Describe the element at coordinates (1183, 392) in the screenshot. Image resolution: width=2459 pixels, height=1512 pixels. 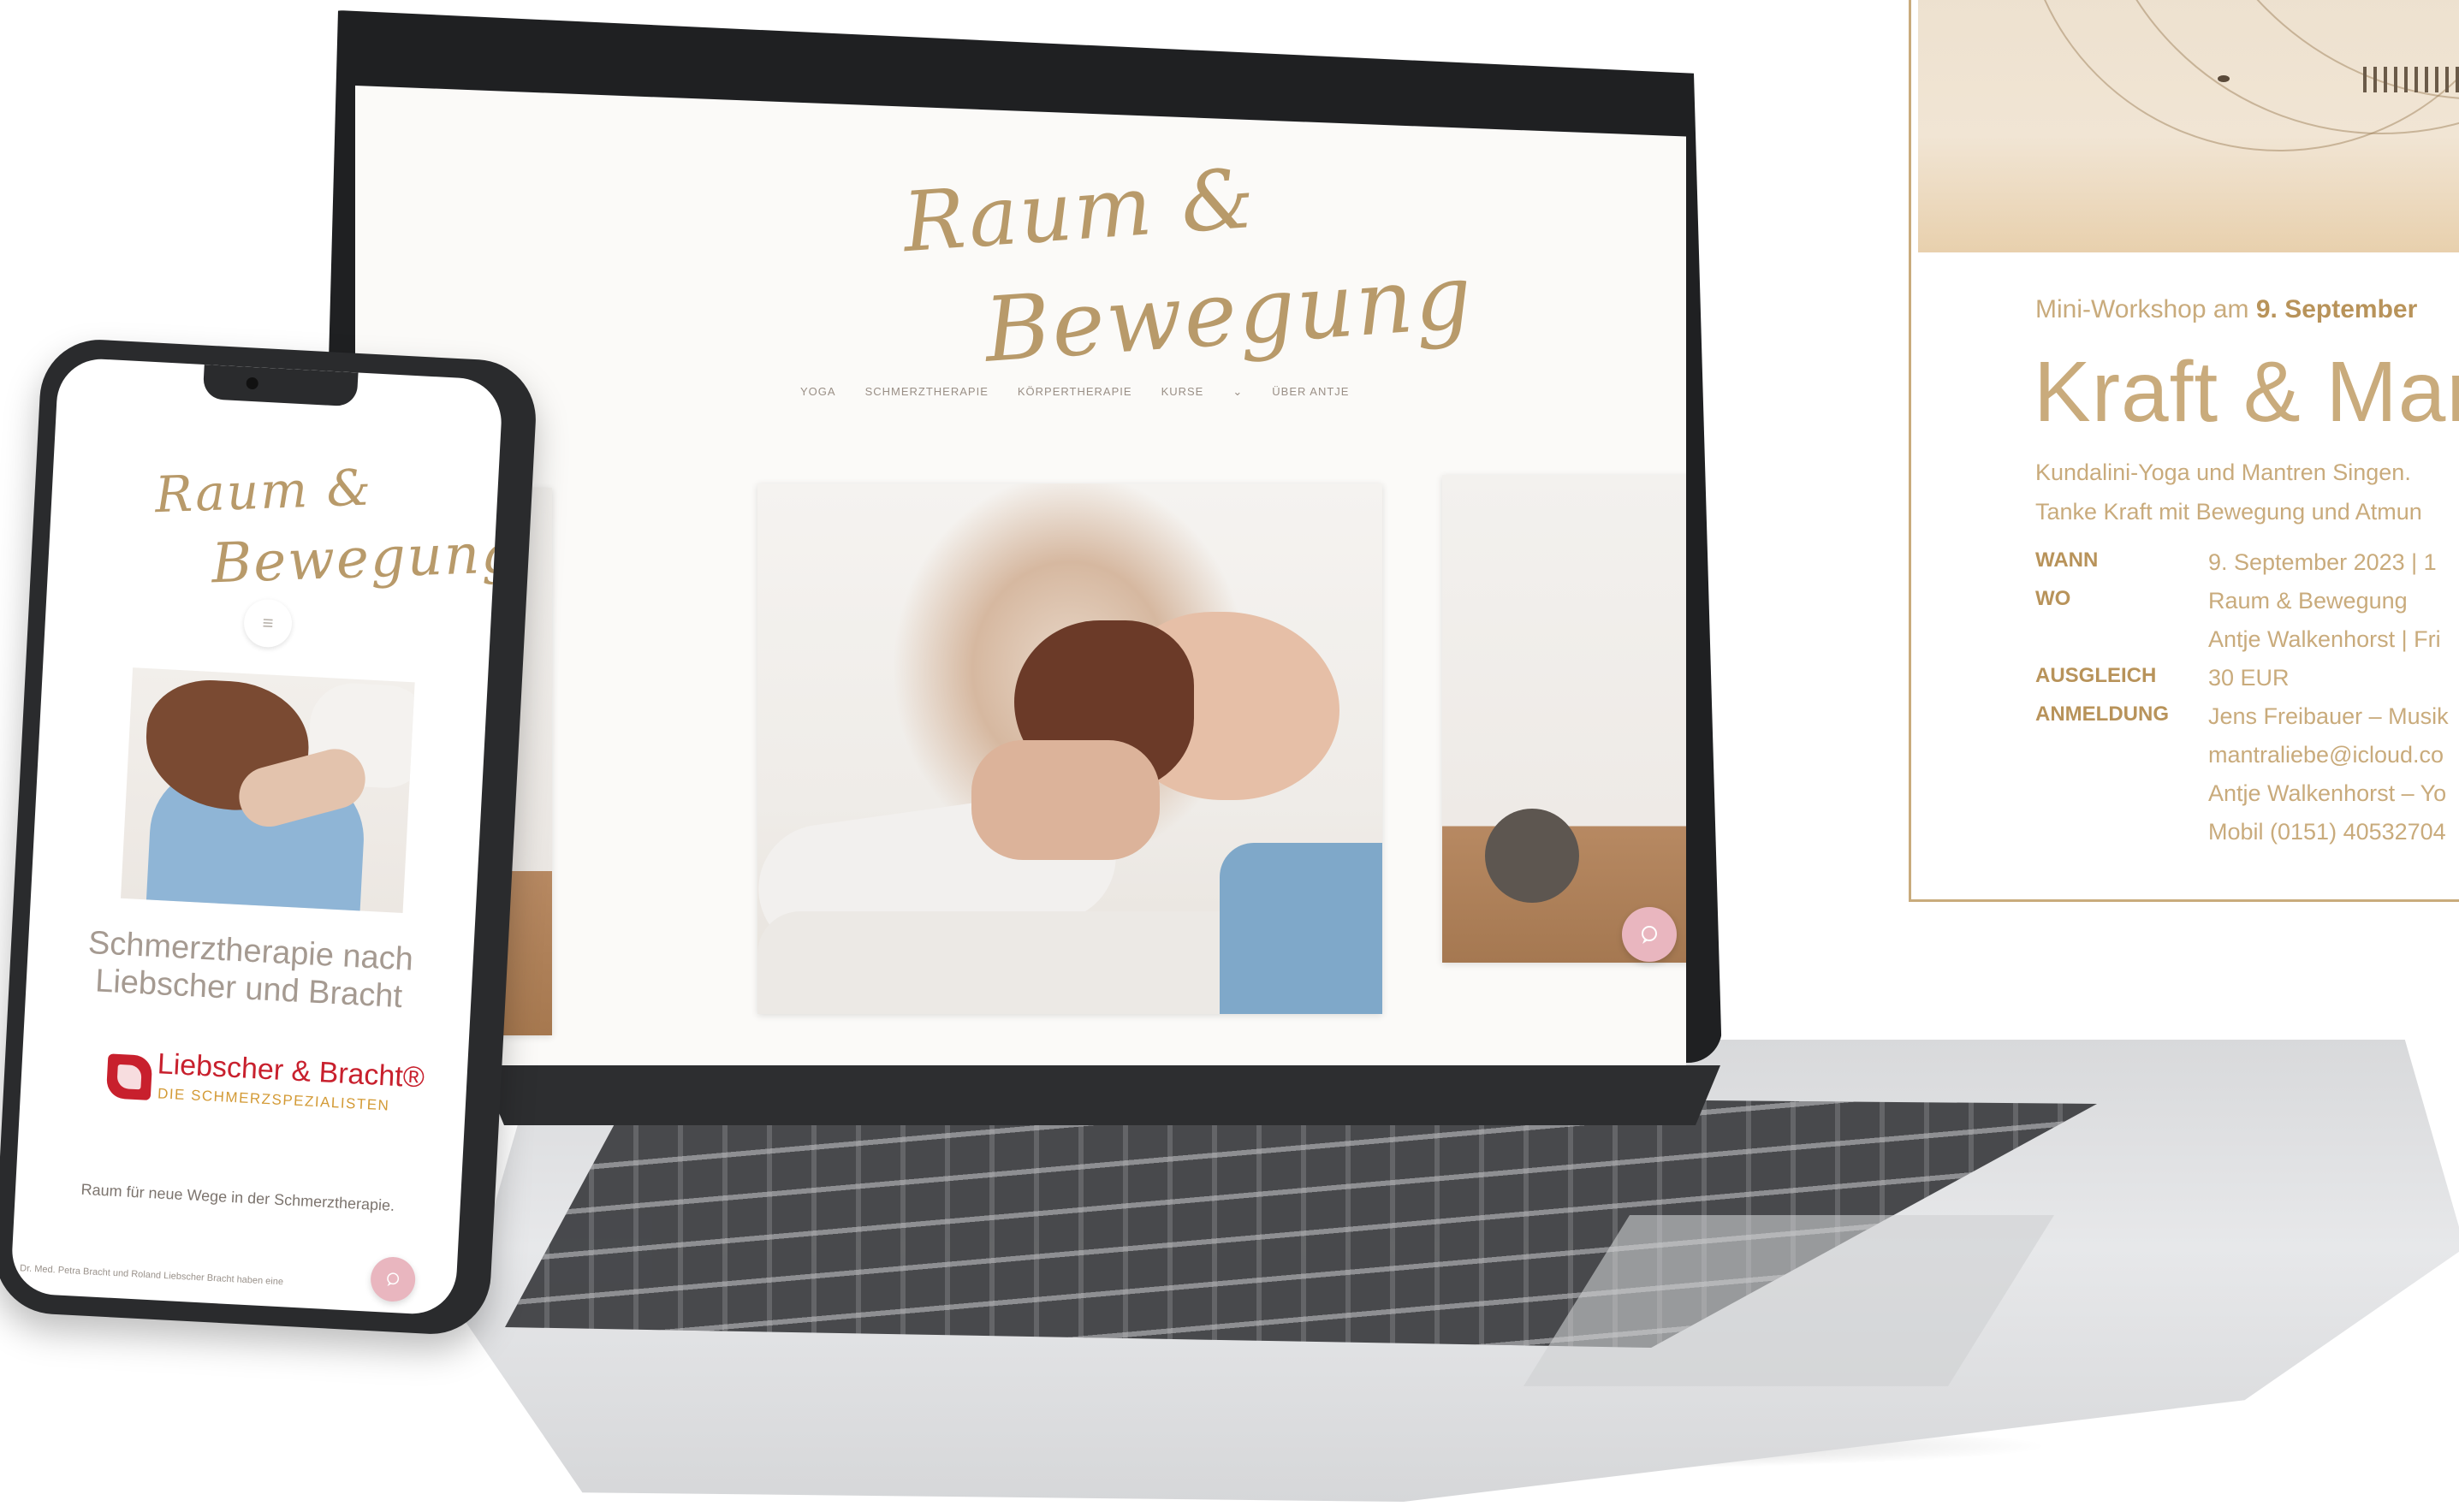
I see `nav-item-kurse: KURSE` at that location.